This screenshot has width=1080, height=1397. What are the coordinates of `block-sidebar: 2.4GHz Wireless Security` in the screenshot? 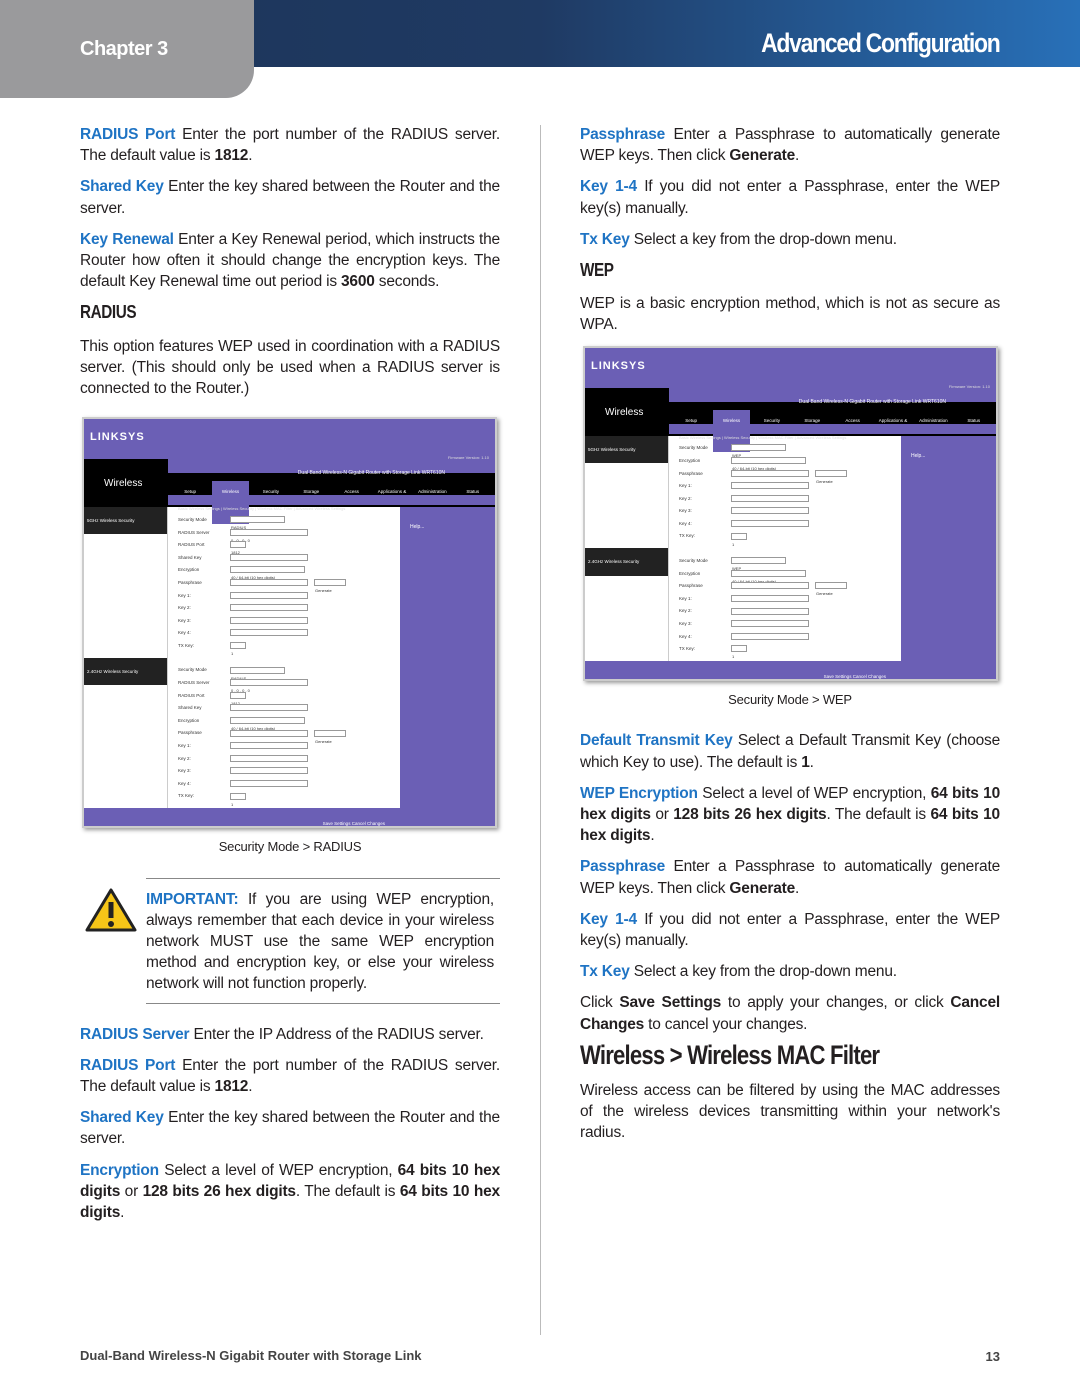 It's located at (126, 733).